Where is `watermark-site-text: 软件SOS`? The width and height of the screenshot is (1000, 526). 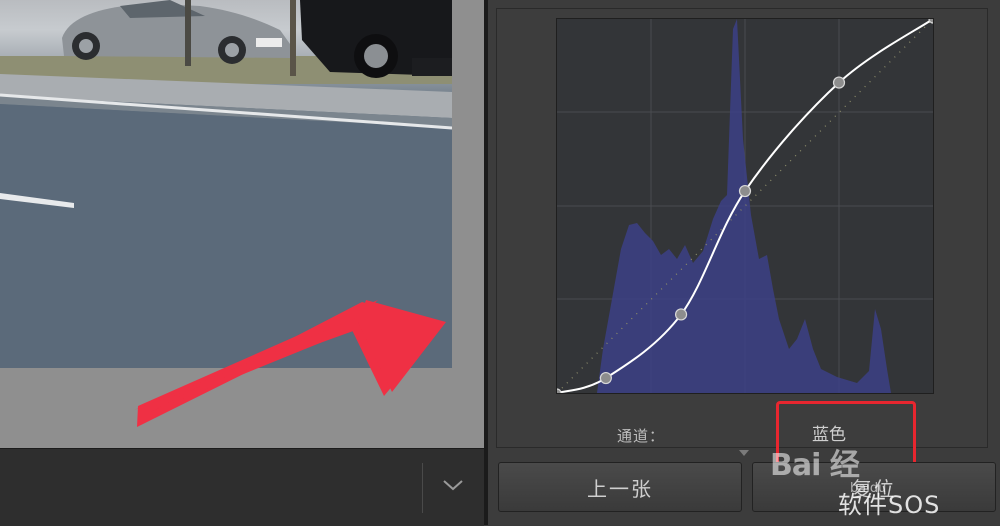
watermark-site-text: 软件SOS is located at coordinates (889, 505).